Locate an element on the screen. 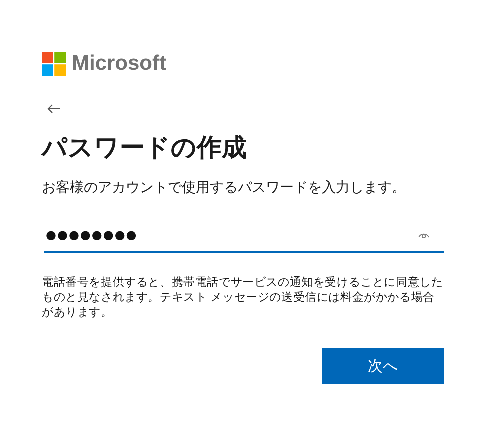 This screenshot has height=443, width=495. page-title: パスワードの作成 is located at coordinates (145, 148).